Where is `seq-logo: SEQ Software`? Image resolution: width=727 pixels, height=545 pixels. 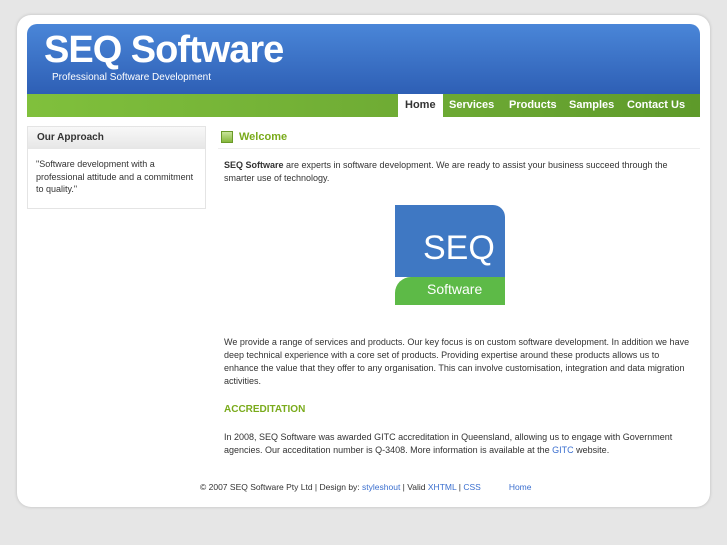 seq-logo: SEQ Software is located at coordinates (450, 255).